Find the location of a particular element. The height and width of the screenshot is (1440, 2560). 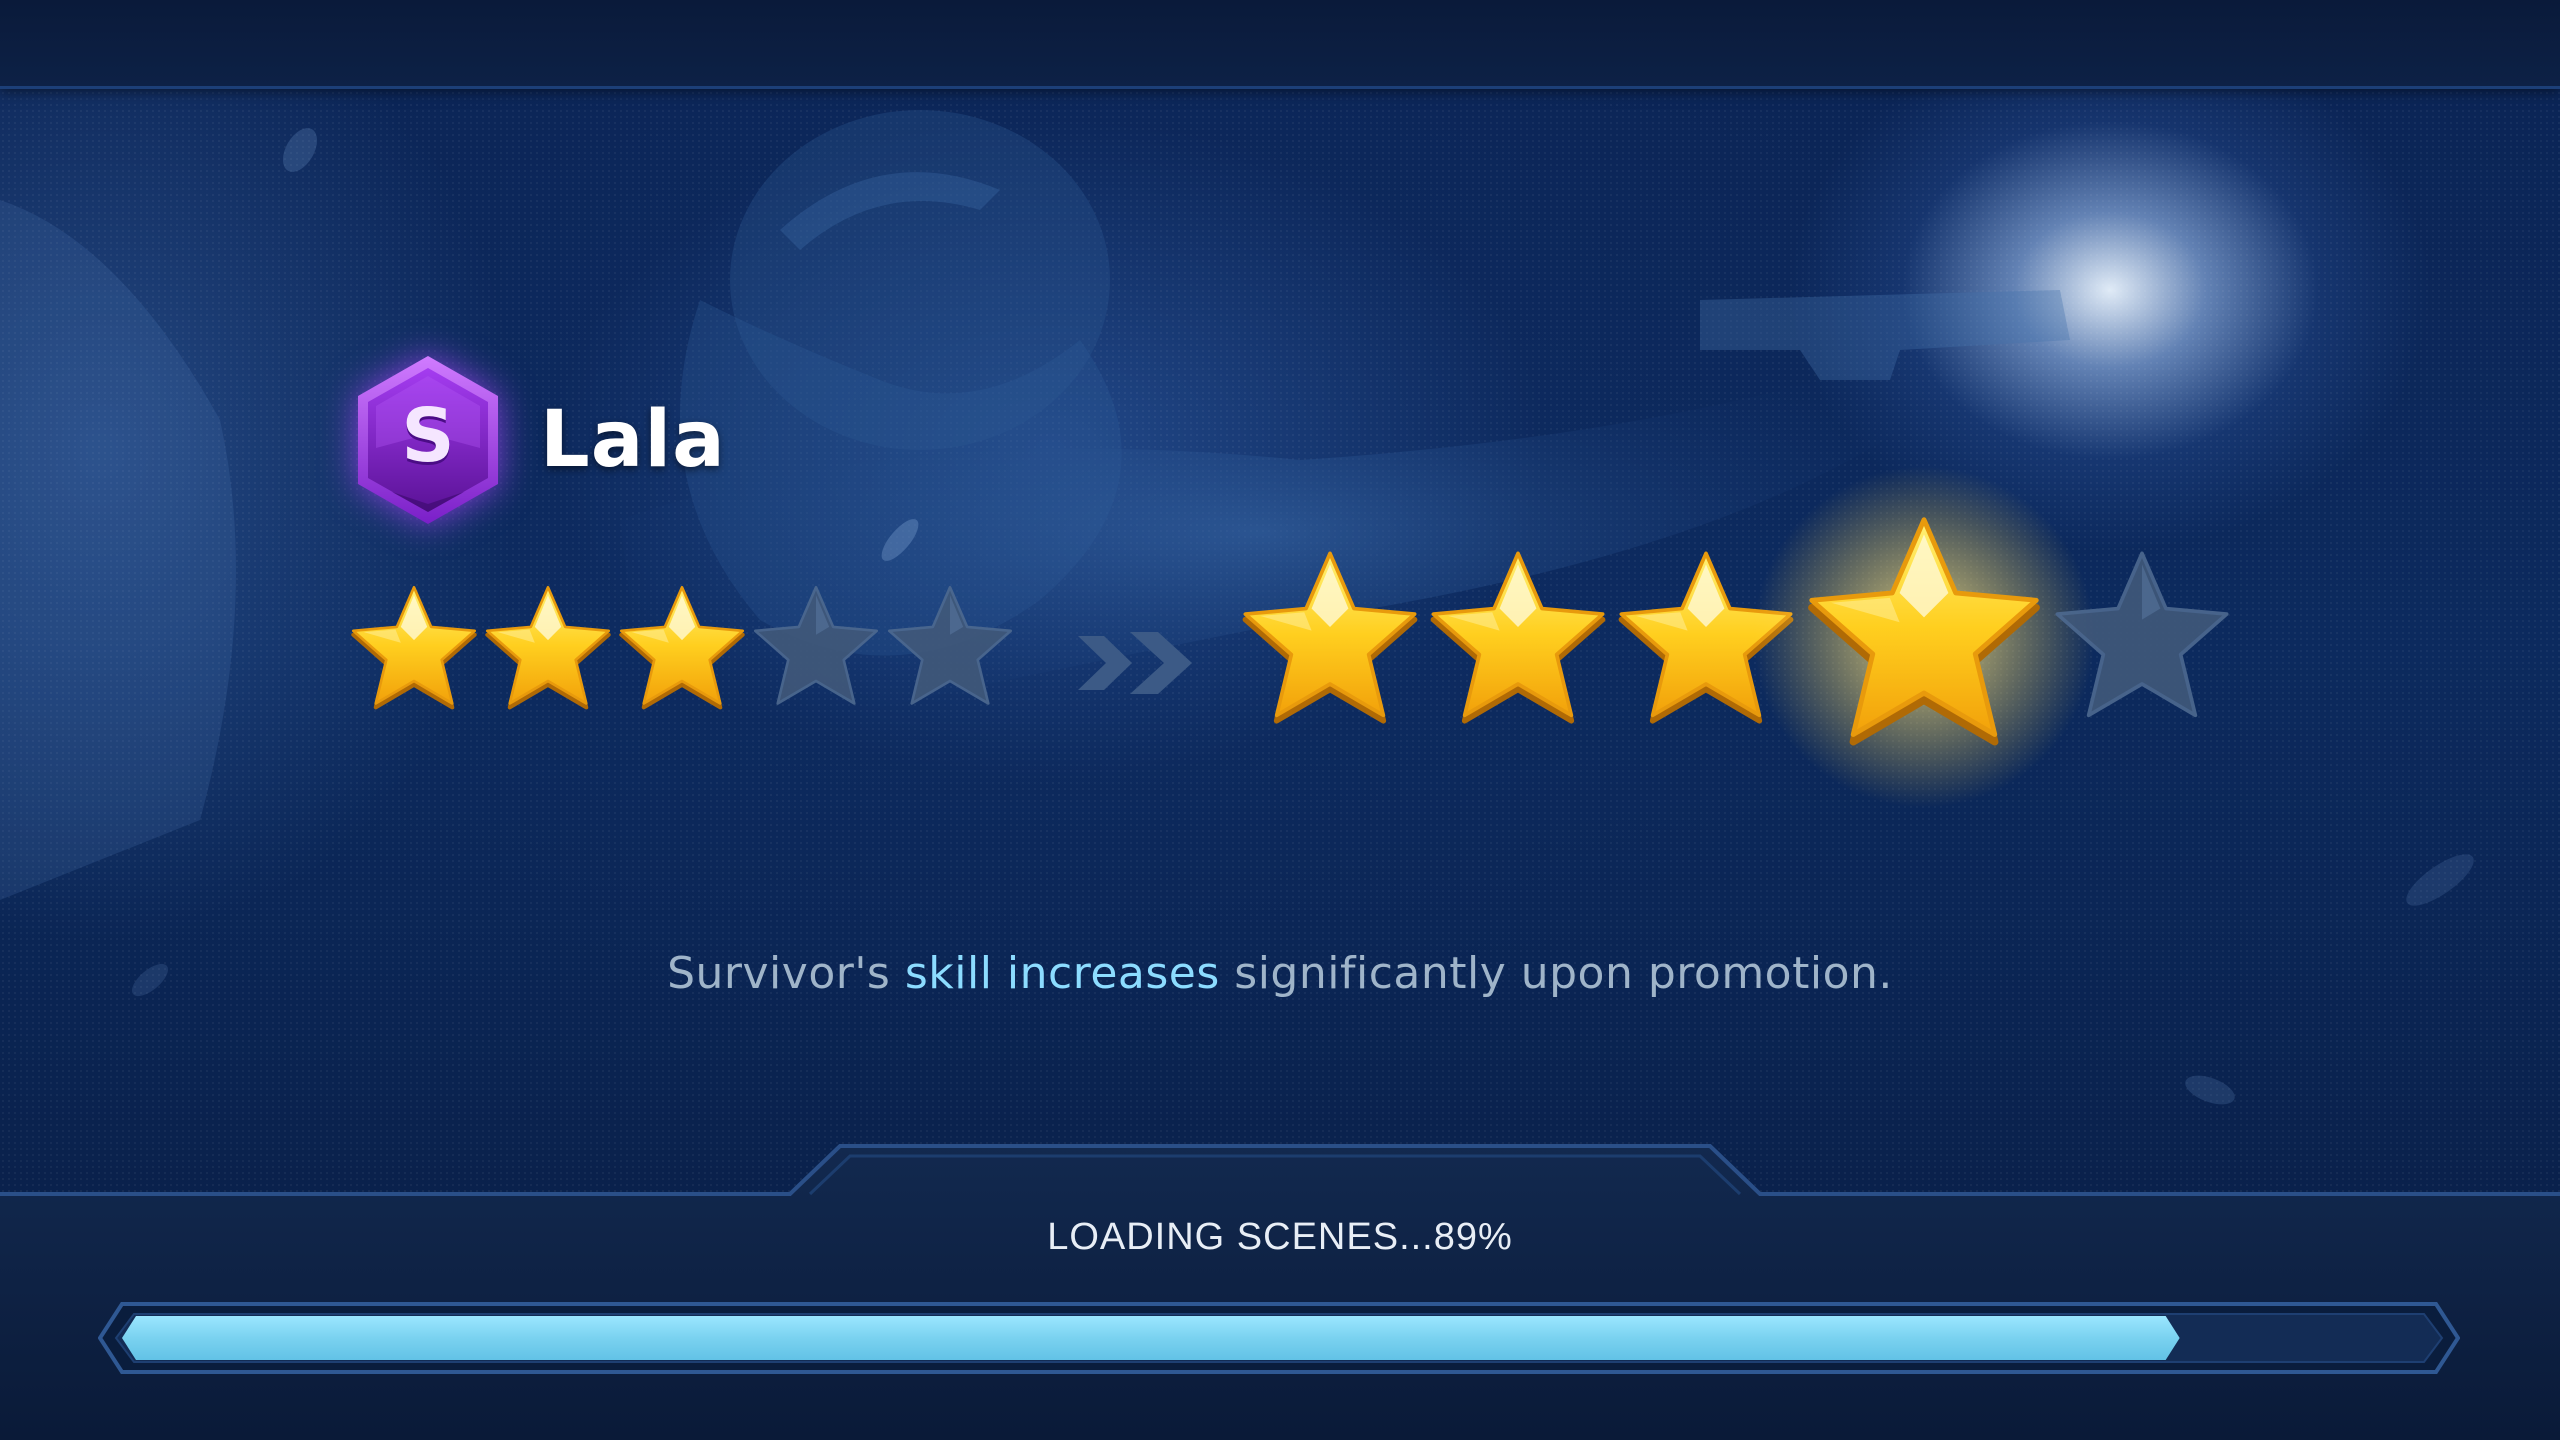

tip-suffix: significantly upon promotion. is located at coordinates (1556, 973).